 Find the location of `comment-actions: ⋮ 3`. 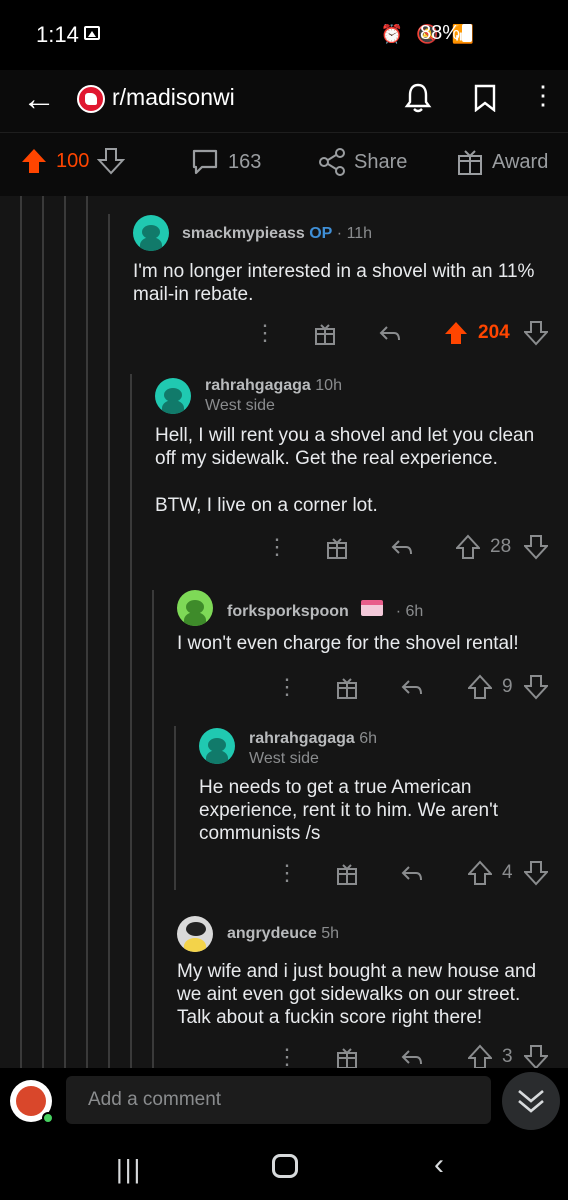

comment-actions: ⋮ 3 is located at coordinates (419, 1056).